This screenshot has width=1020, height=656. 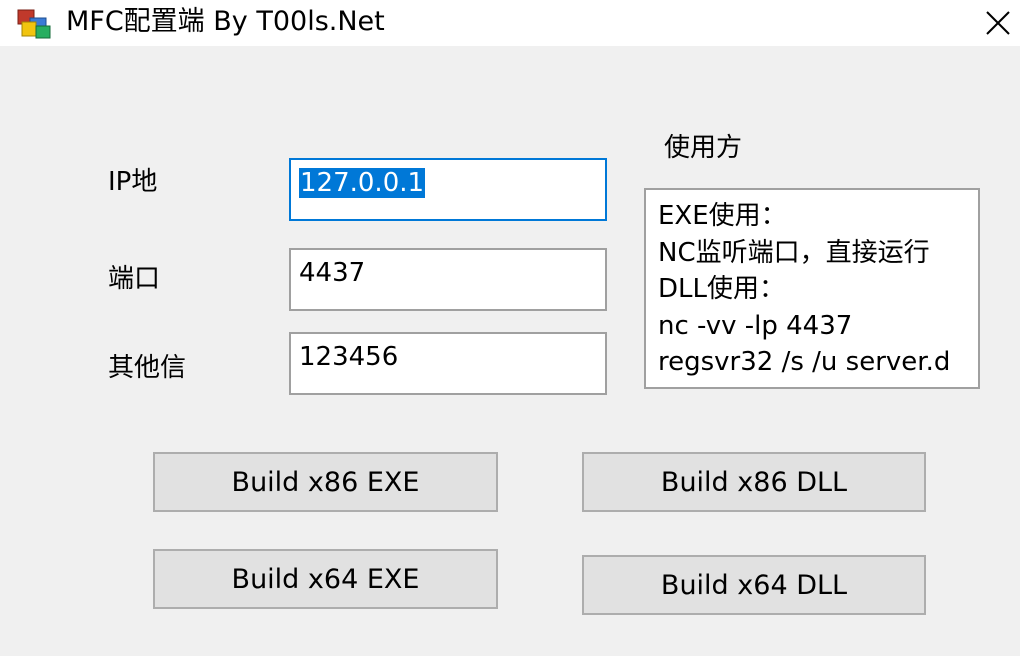 I want to click on mfc-app-icon, so click(x=36, y=23).